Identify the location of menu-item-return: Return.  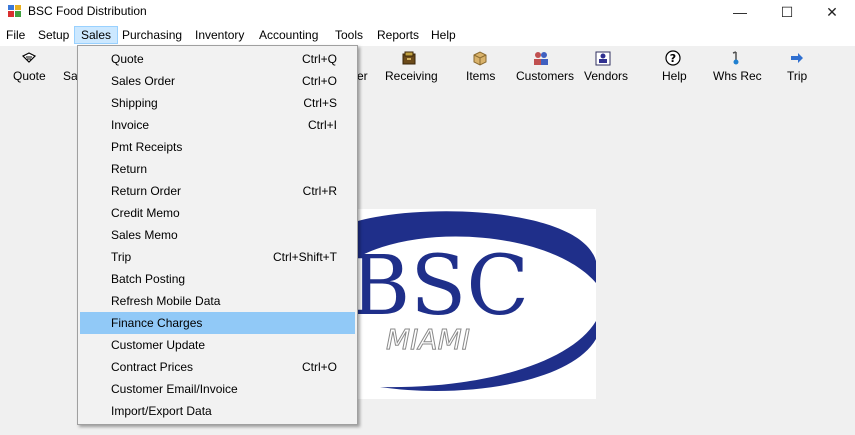
(217, 169).